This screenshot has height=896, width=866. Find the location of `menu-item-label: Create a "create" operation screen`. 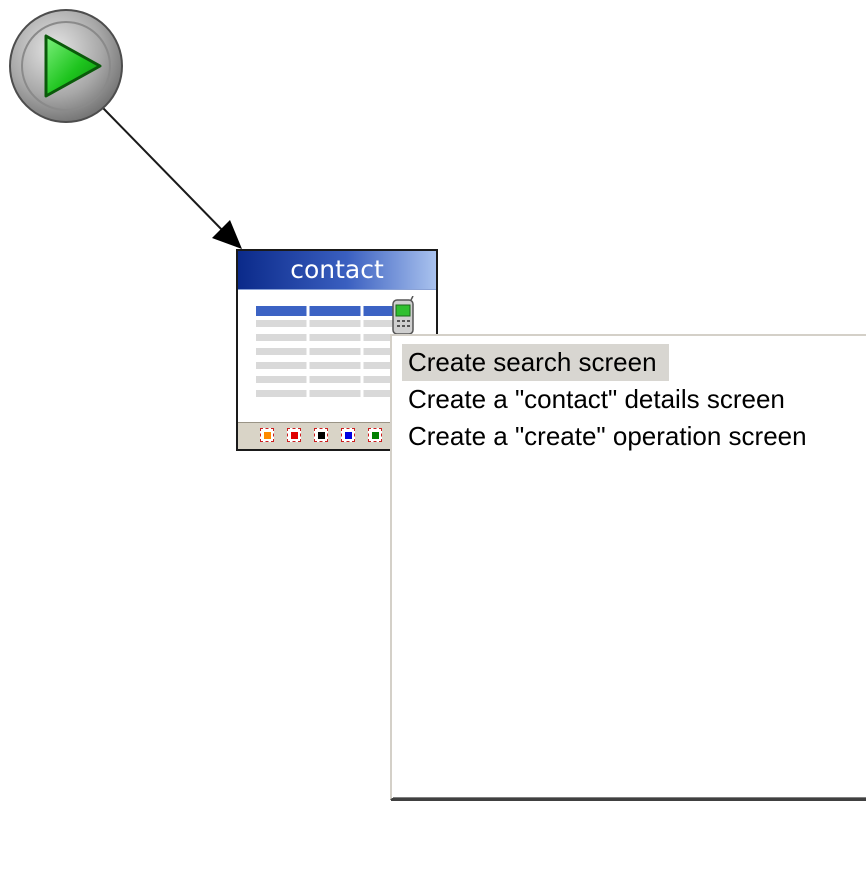

menu-item-label: Create a "create" operation screen is located at coordinates (607, 436).